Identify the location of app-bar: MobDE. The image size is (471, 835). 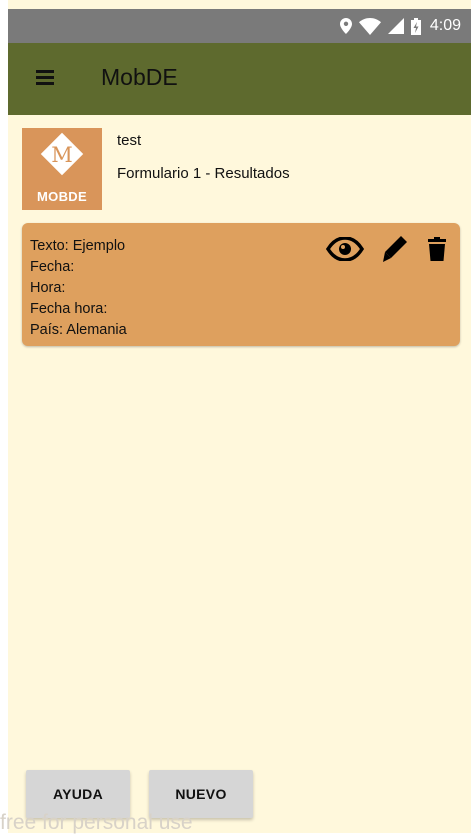
(239, 79).